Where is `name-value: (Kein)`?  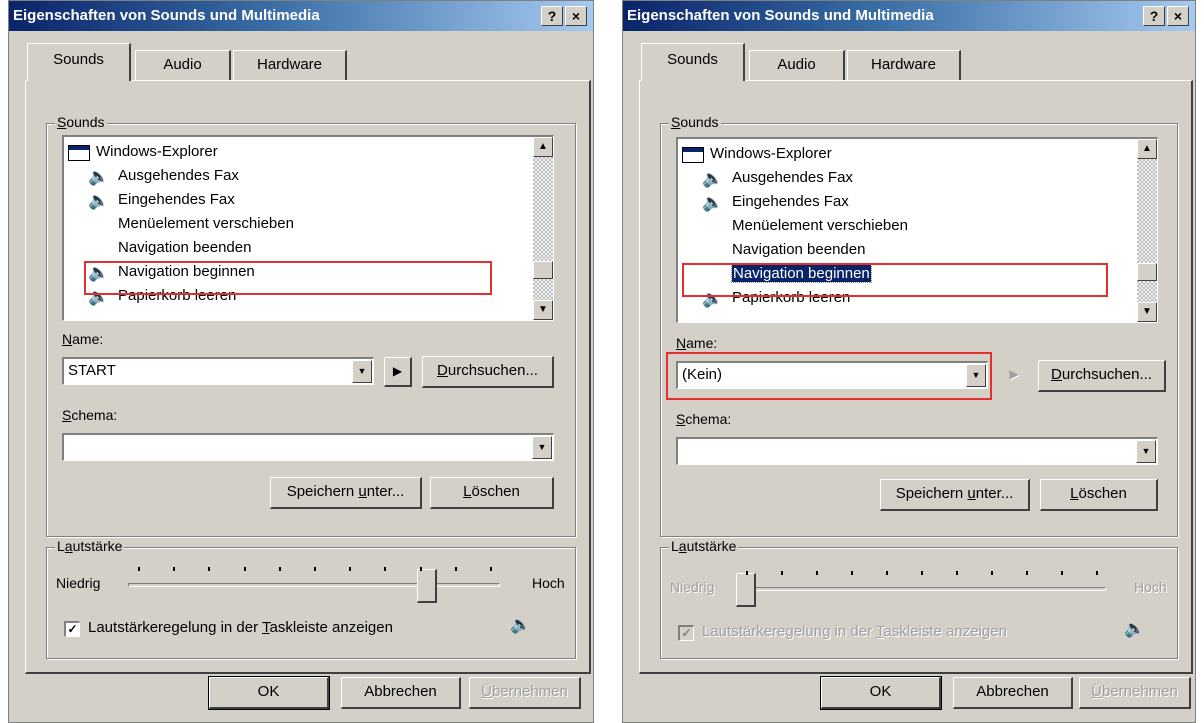 name-value: (Kein) is located at coordinates (702, 374).